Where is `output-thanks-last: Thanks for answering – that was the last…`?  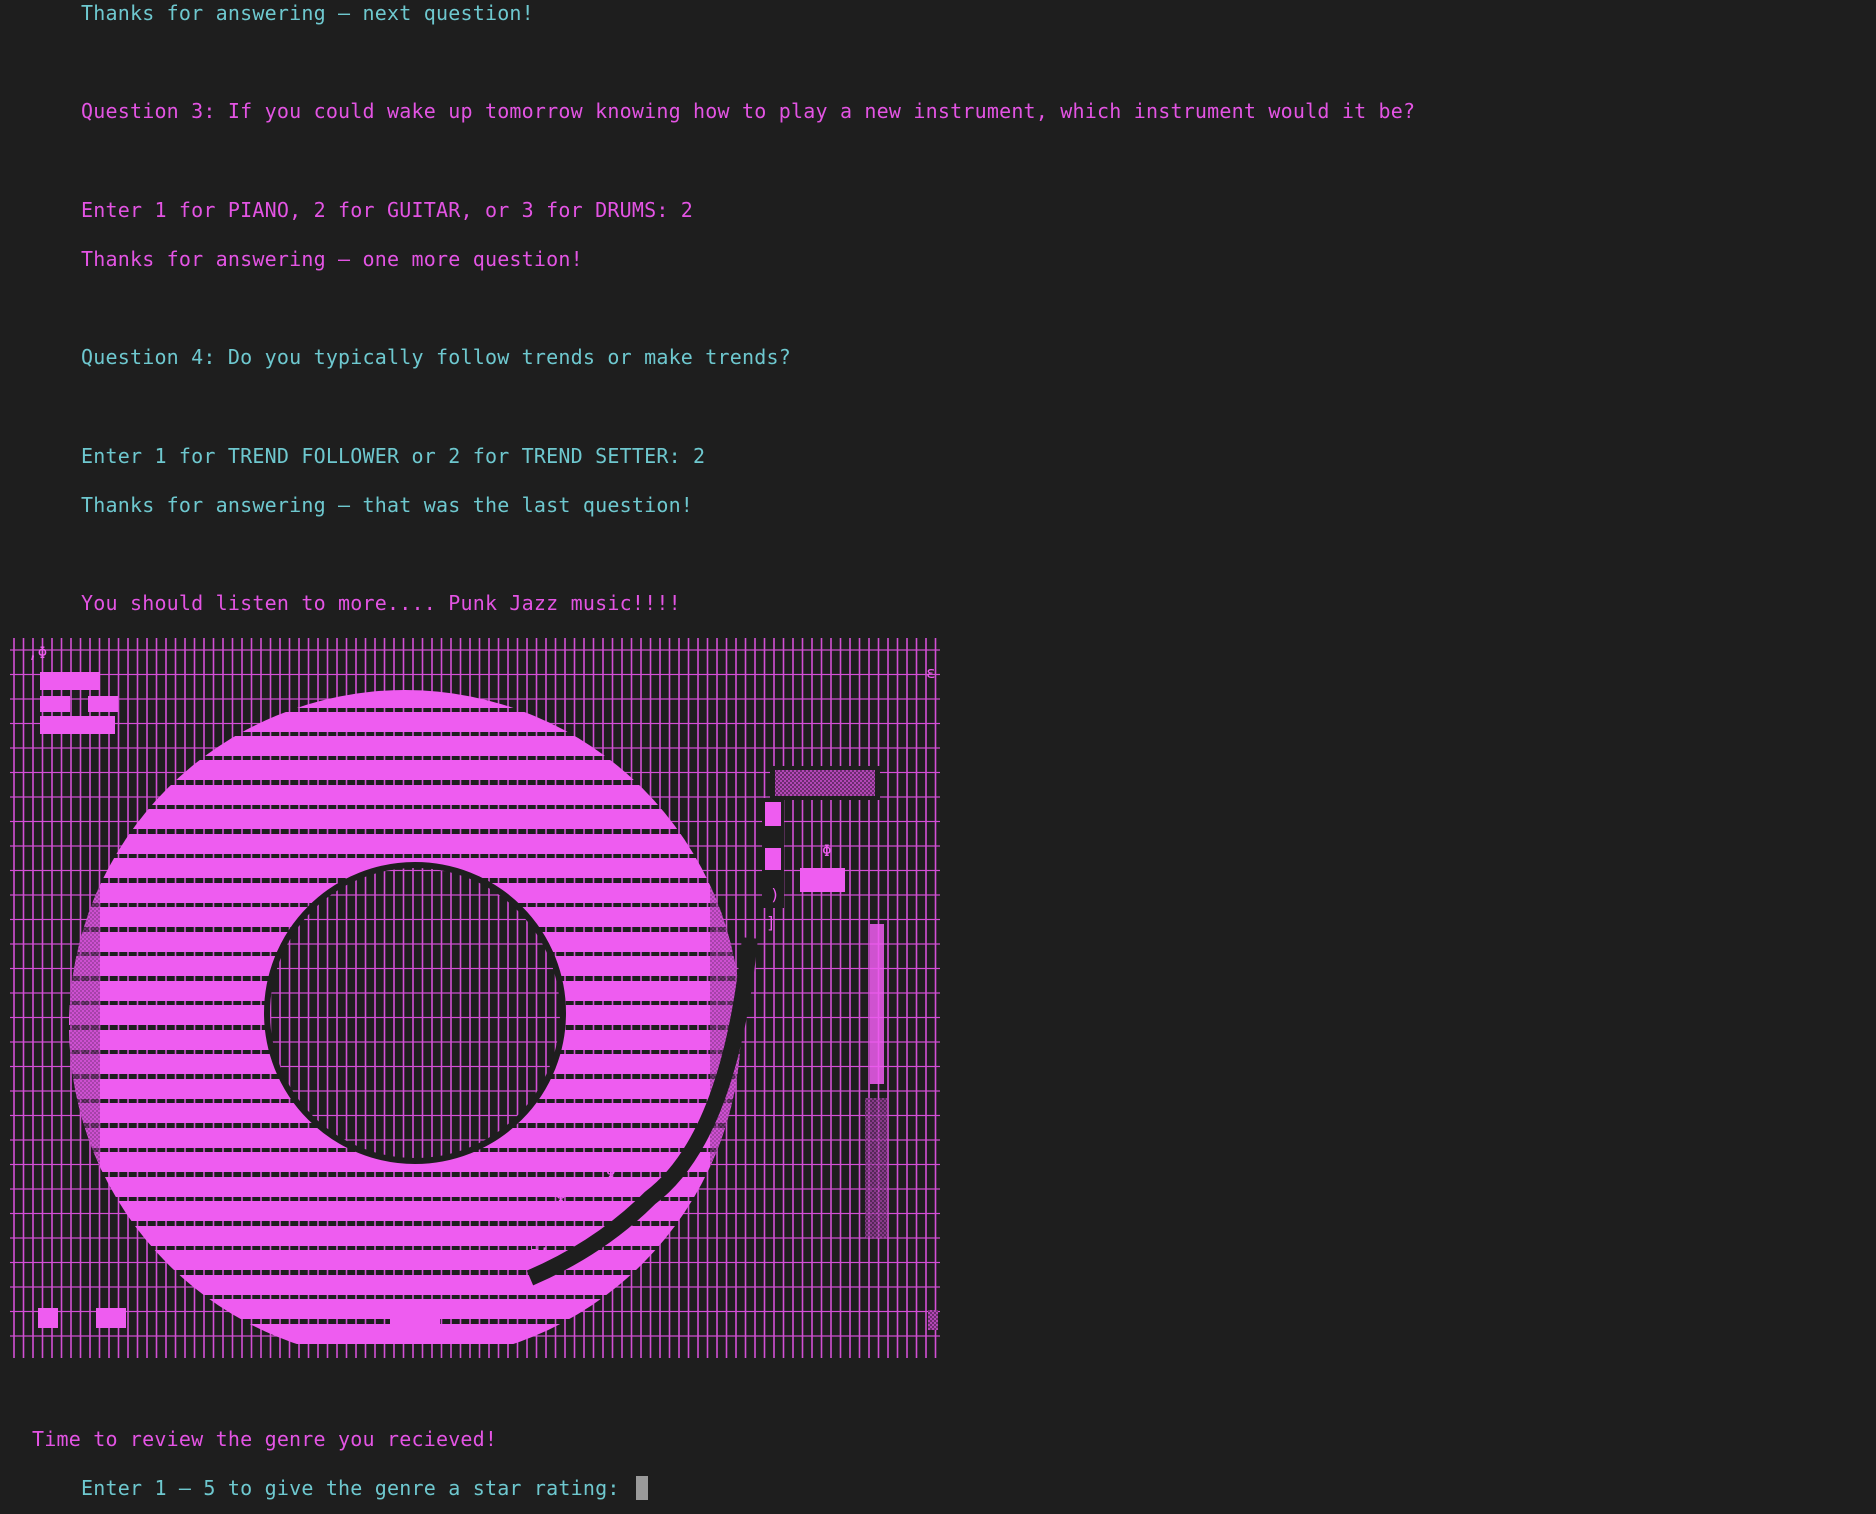 output-thanks-last: Thanks for answering – that was the last… is located at coordinates (387, 505).